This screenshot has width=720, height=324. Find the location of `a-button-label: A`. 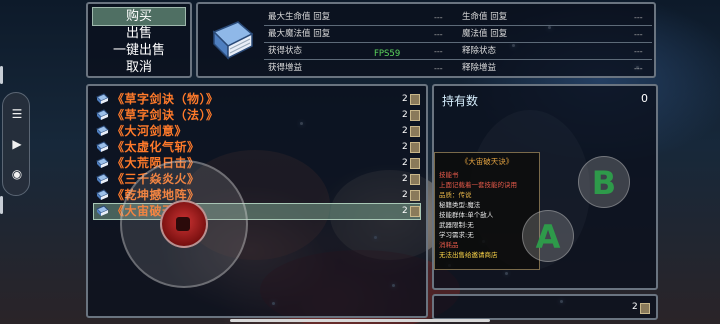

a-button-label: A is located at coordinates (548, 237).